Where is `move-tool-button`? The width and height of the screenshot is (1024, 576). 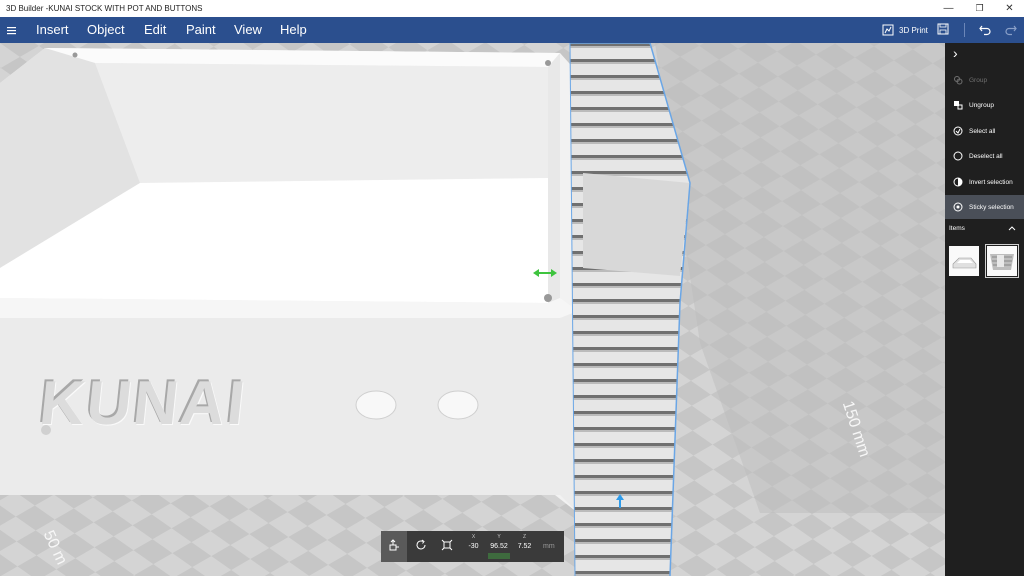 move-tool-button is located at coordinates (394, 546).